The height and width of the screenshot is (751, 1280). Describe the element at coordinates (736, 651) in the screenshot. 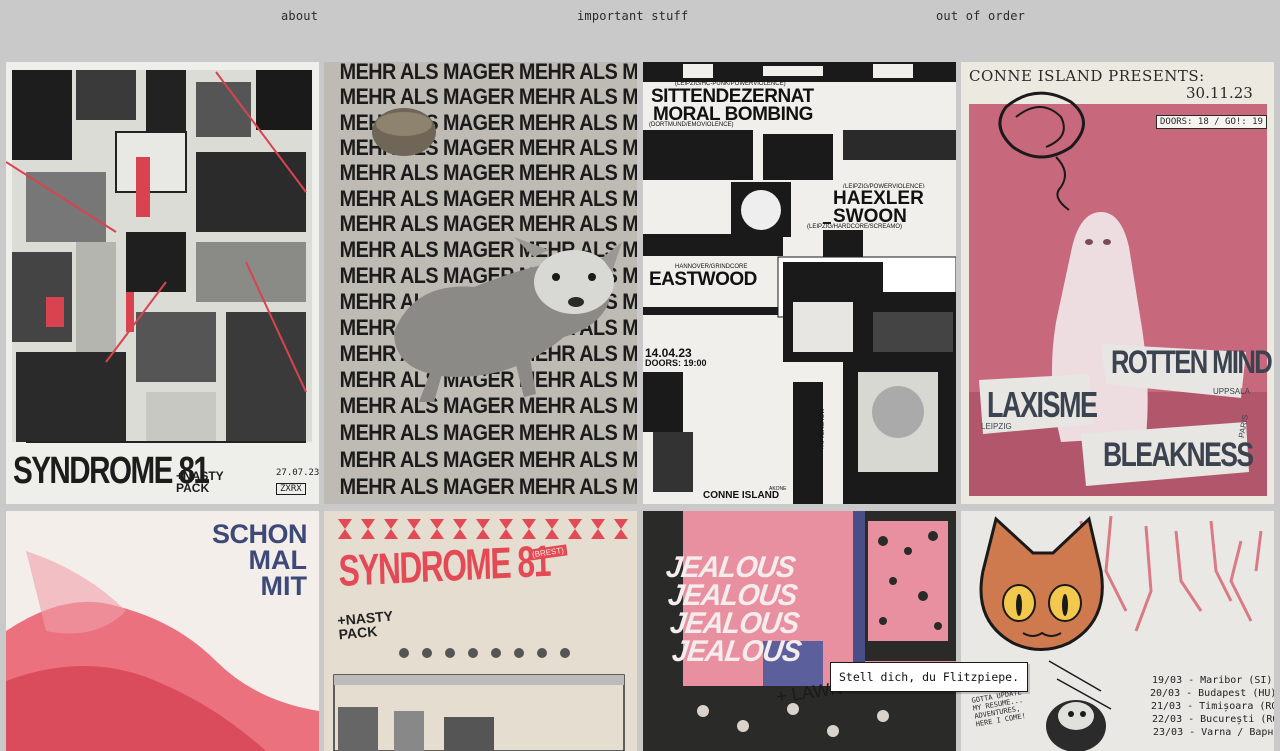

I see `poster-word: JEALOUS` at that location.